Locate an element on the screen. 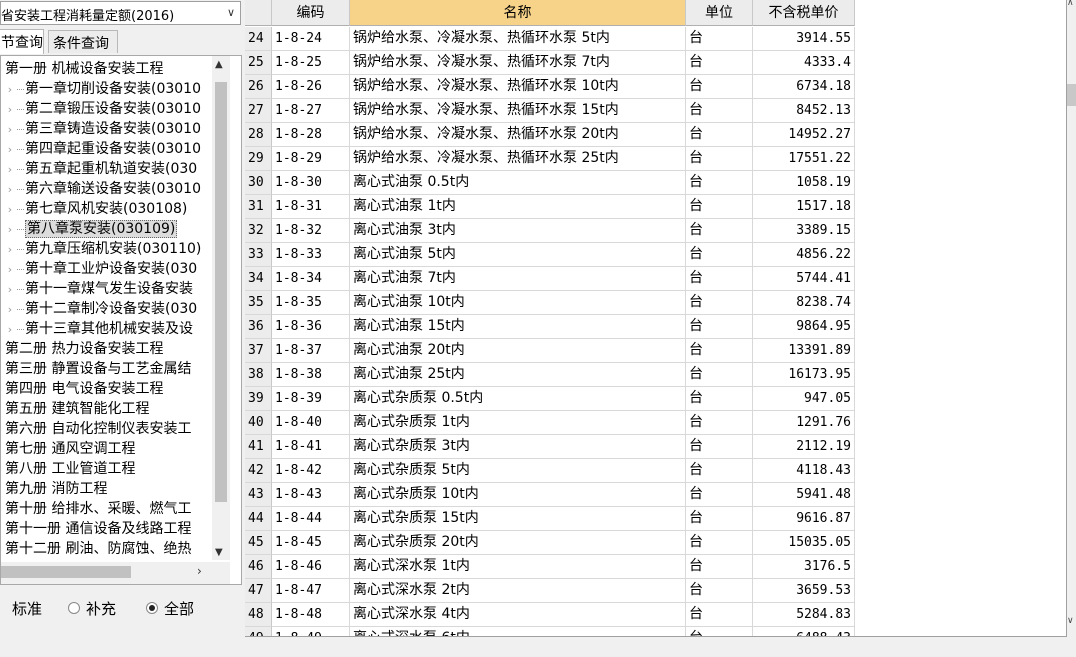  tree-vertical-scrollbar: ▲ ▼ is located at coordinates (221, 308).